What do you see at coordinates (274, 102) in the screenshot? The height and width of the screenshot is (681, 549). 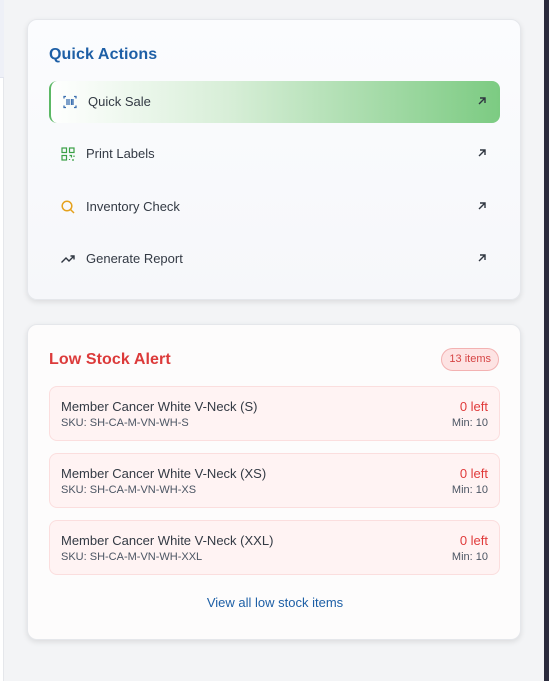 I see `quick-sale-button: Quick Sale` at bounding box center [274, 102].